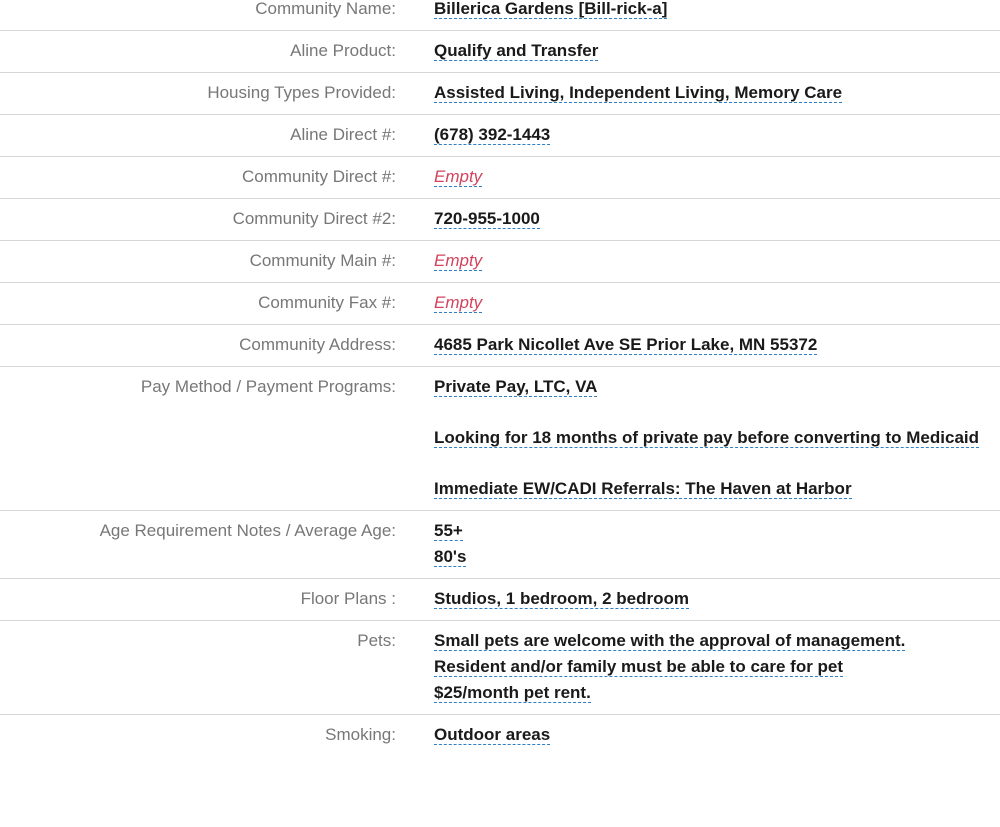  What do you see at coordinates (458, 261) in the screenshot?
I see `community-main-value: Empty` at bounding box center [458, 261].